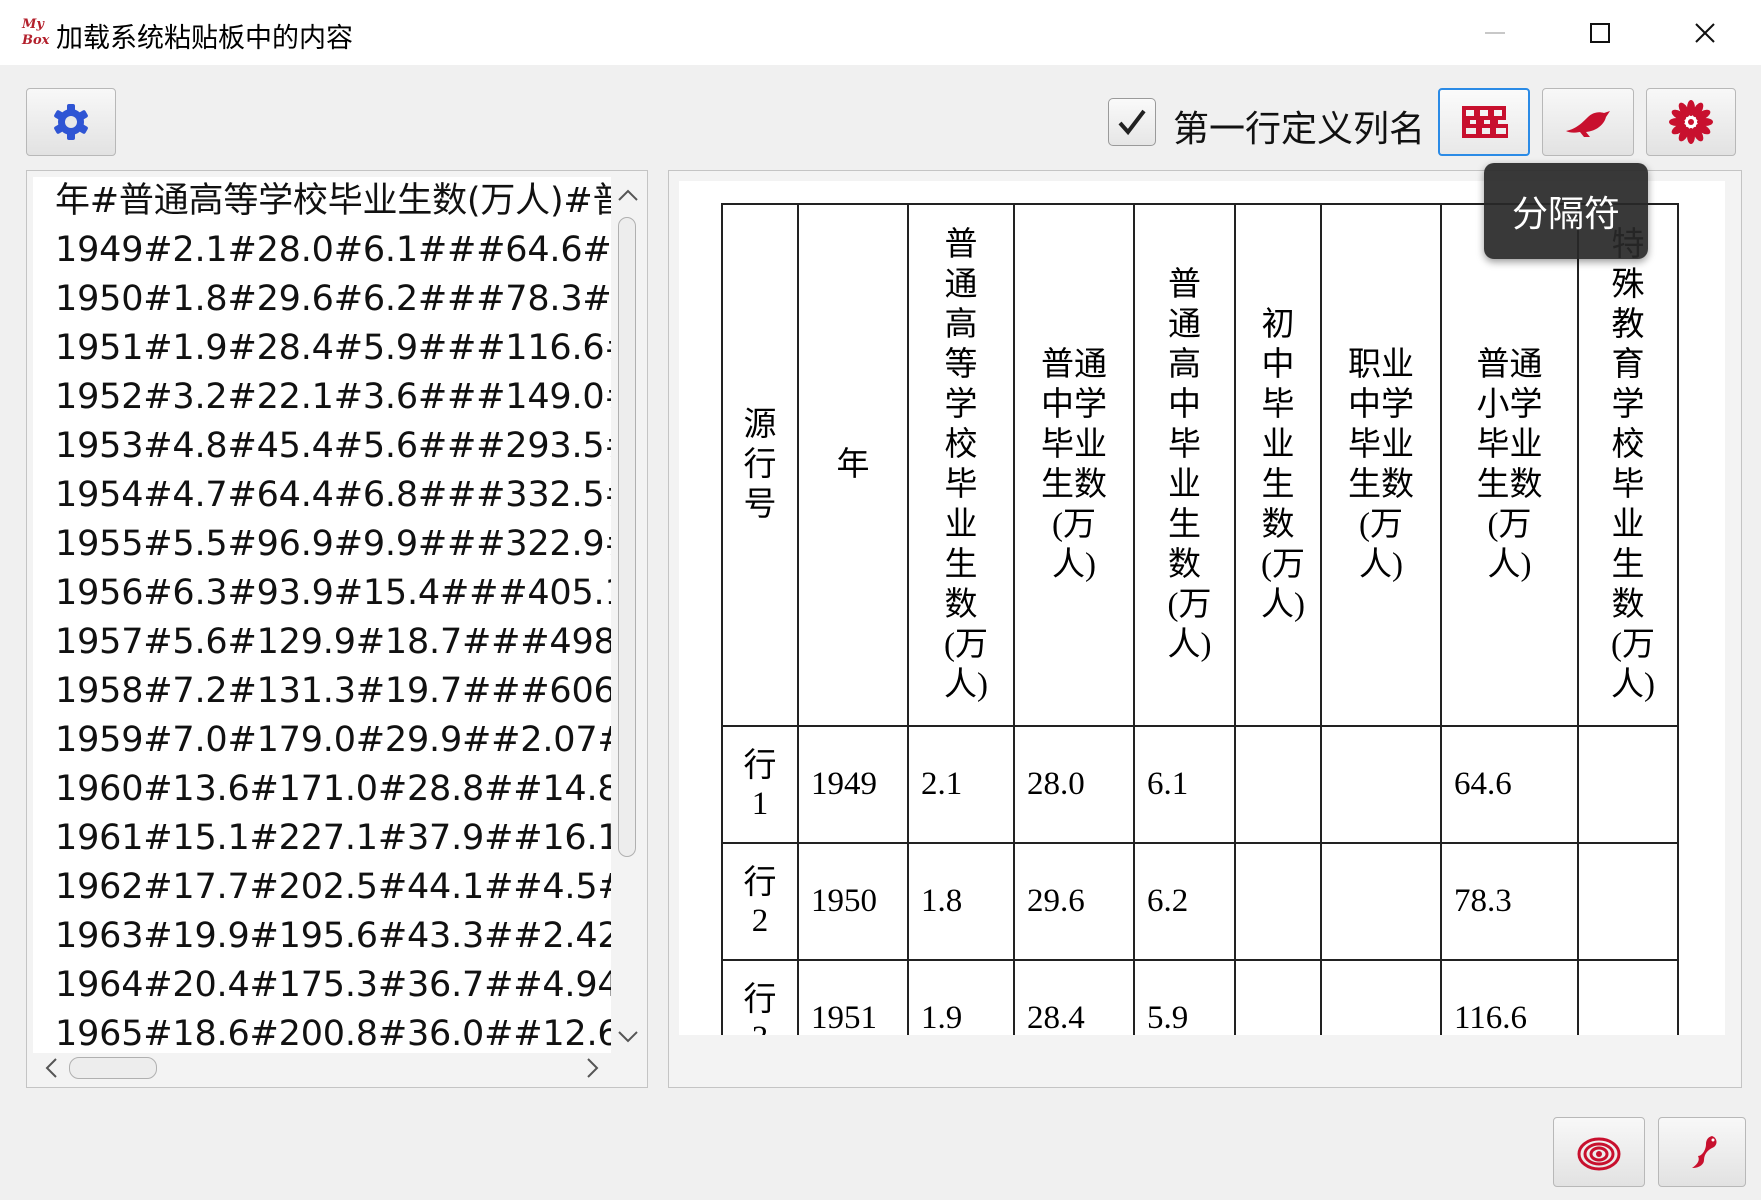 This screenshot has width=1761, height=1200. What do you see at coordinates (853, 784) in the screenshot?
I see `table-cell: 1949` at bounding box center [853, 784].